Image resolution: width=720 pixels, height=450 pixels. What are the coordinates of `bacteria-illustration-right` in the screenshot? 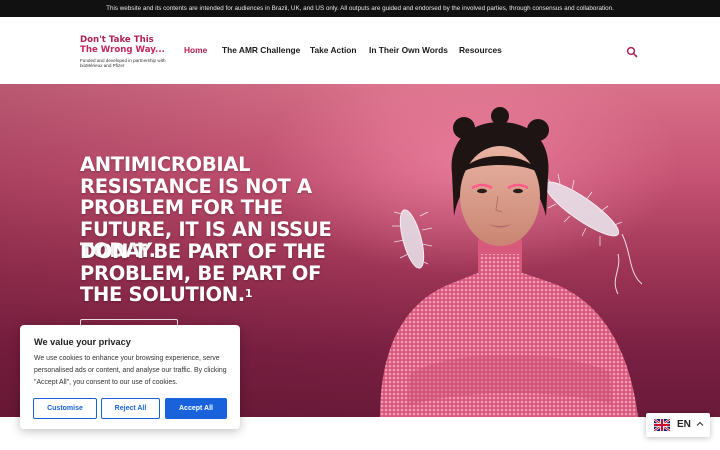 It's located at (593, 234).